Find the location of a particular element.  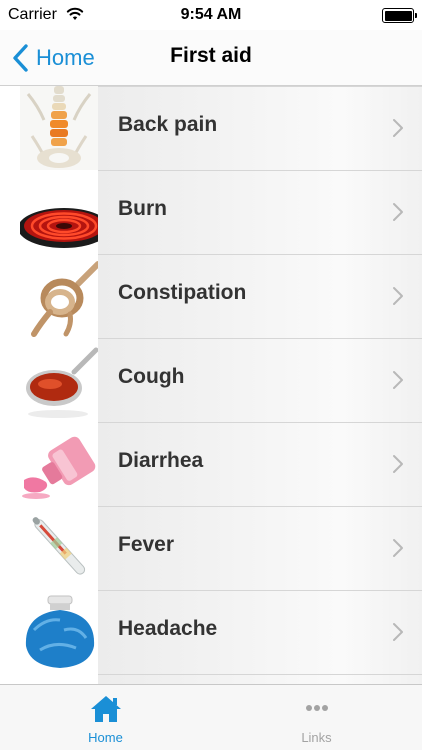

spine-icon is located at coordinates (59, 128).